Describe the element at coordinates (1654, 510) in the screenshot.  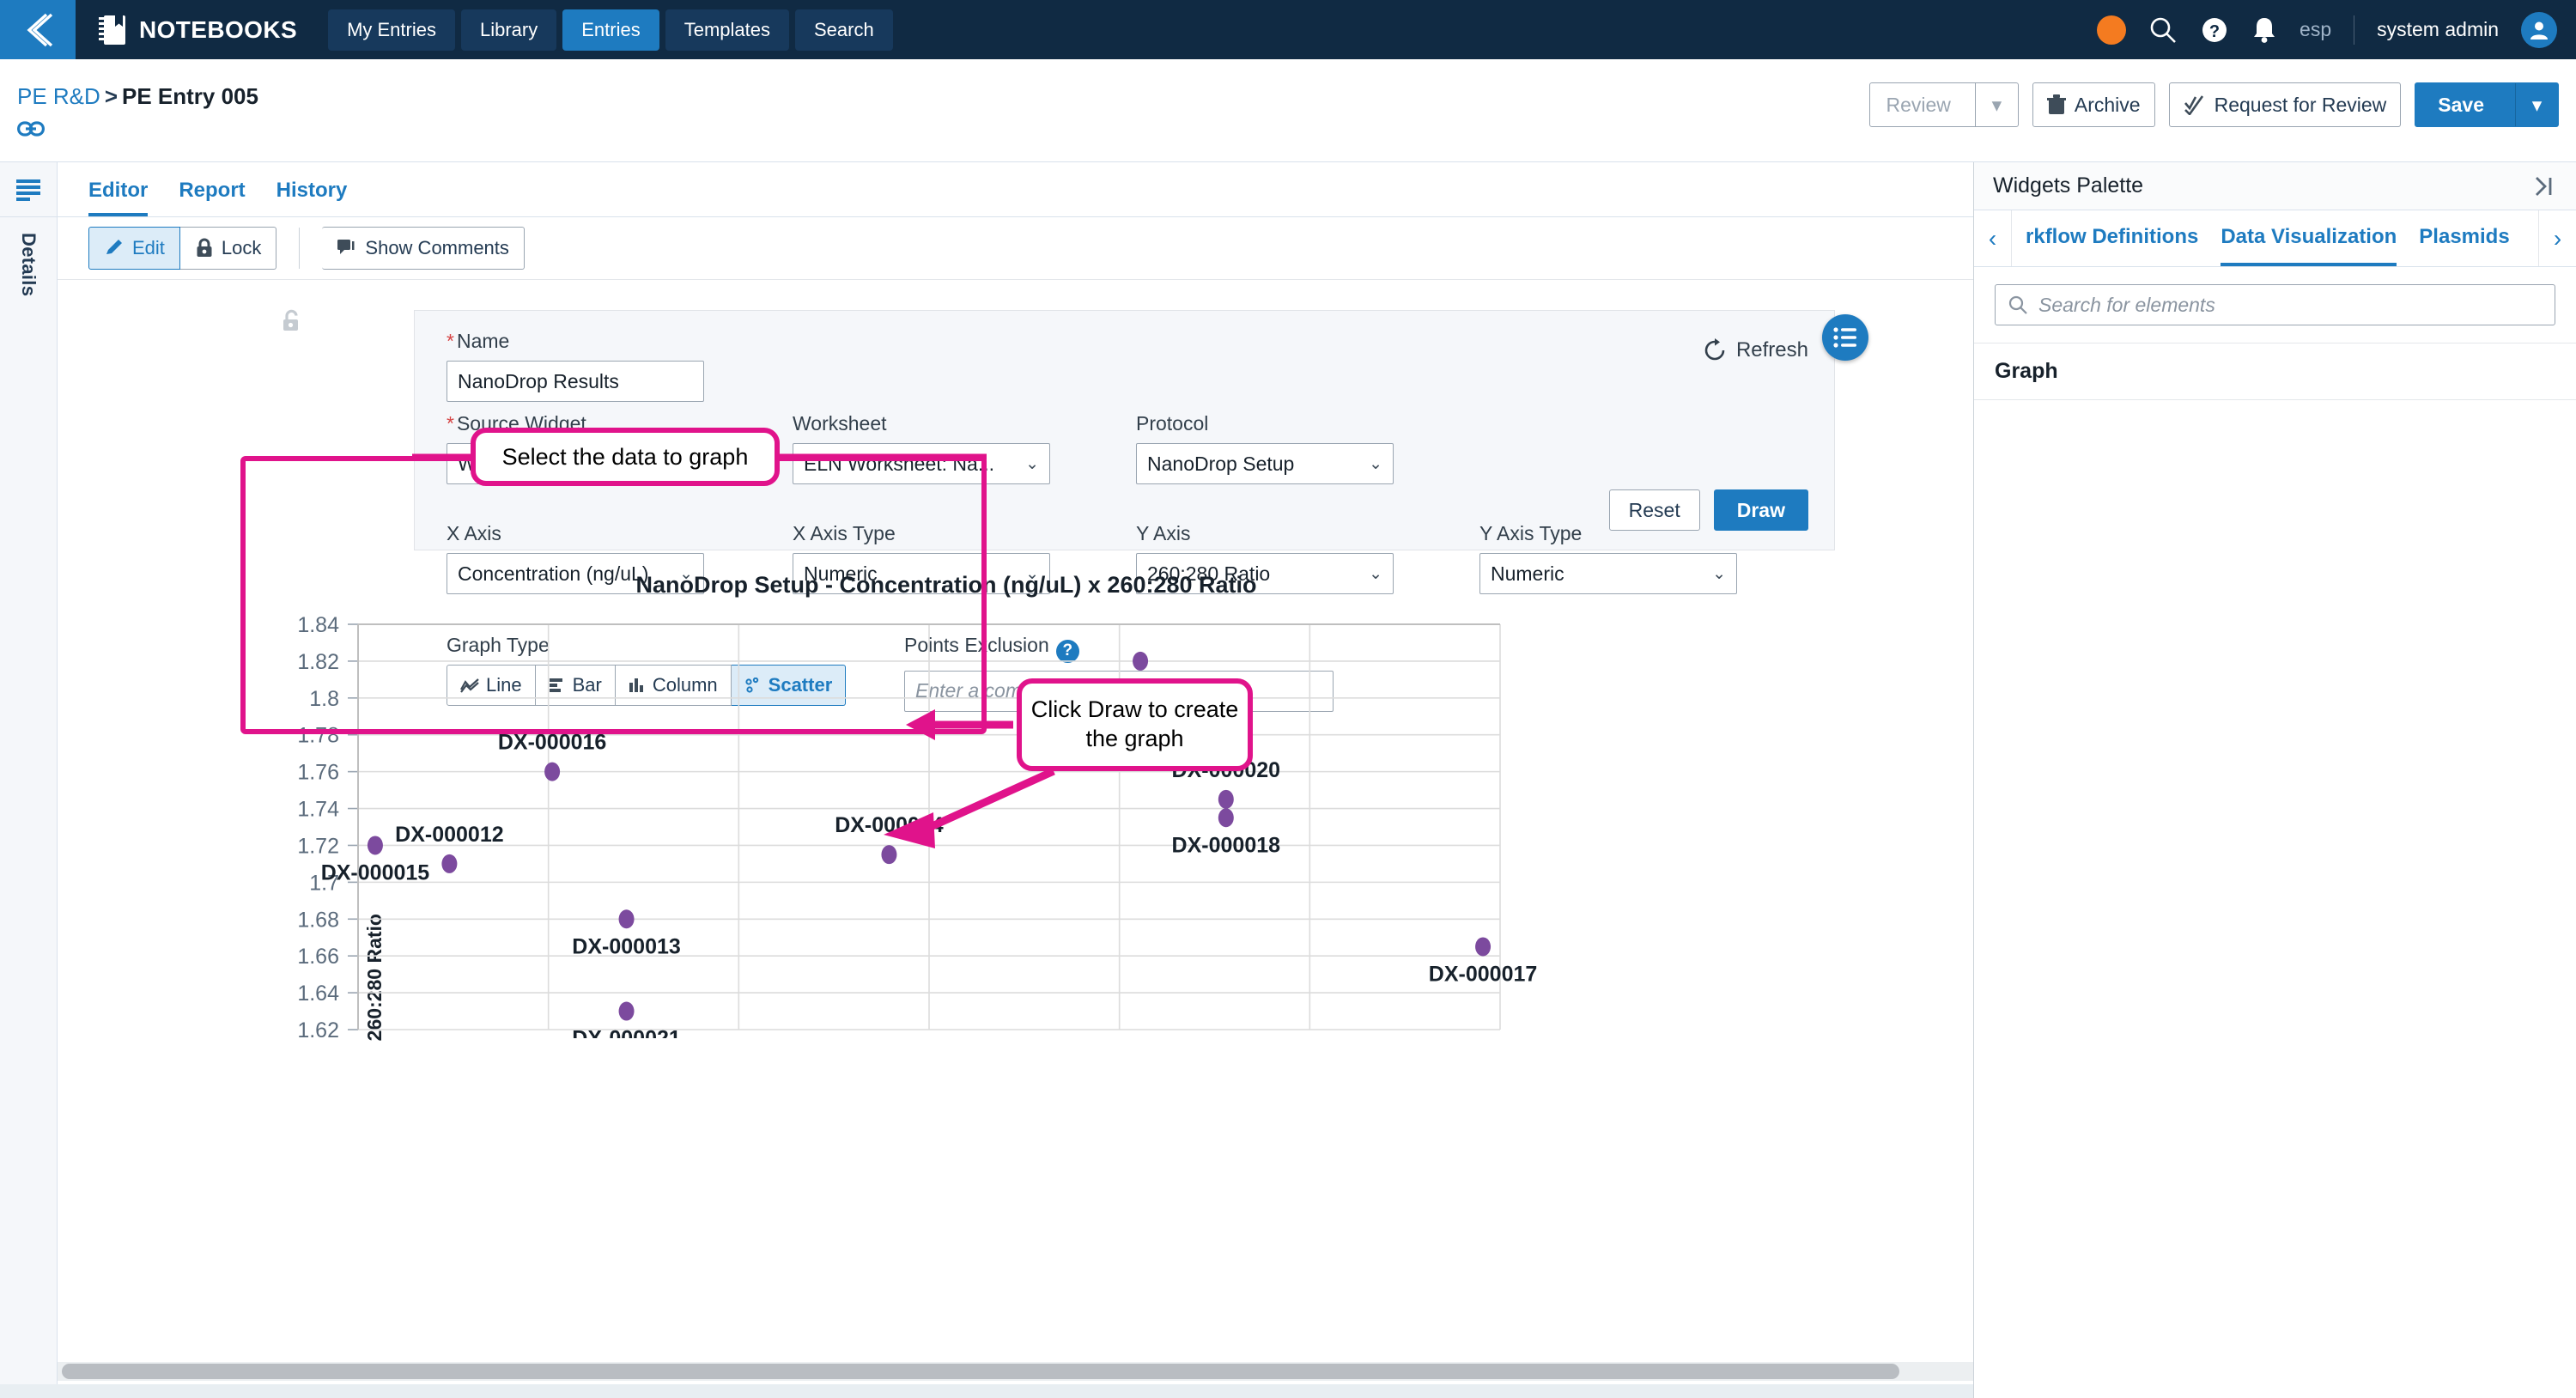
I see `reset-button: Reset` at that location.